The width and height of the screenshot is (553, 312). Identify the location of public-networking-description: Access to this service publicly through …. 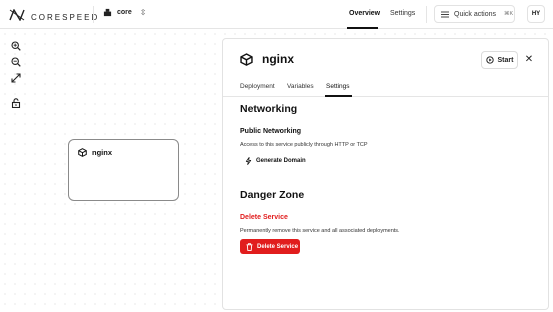
(304, 145).